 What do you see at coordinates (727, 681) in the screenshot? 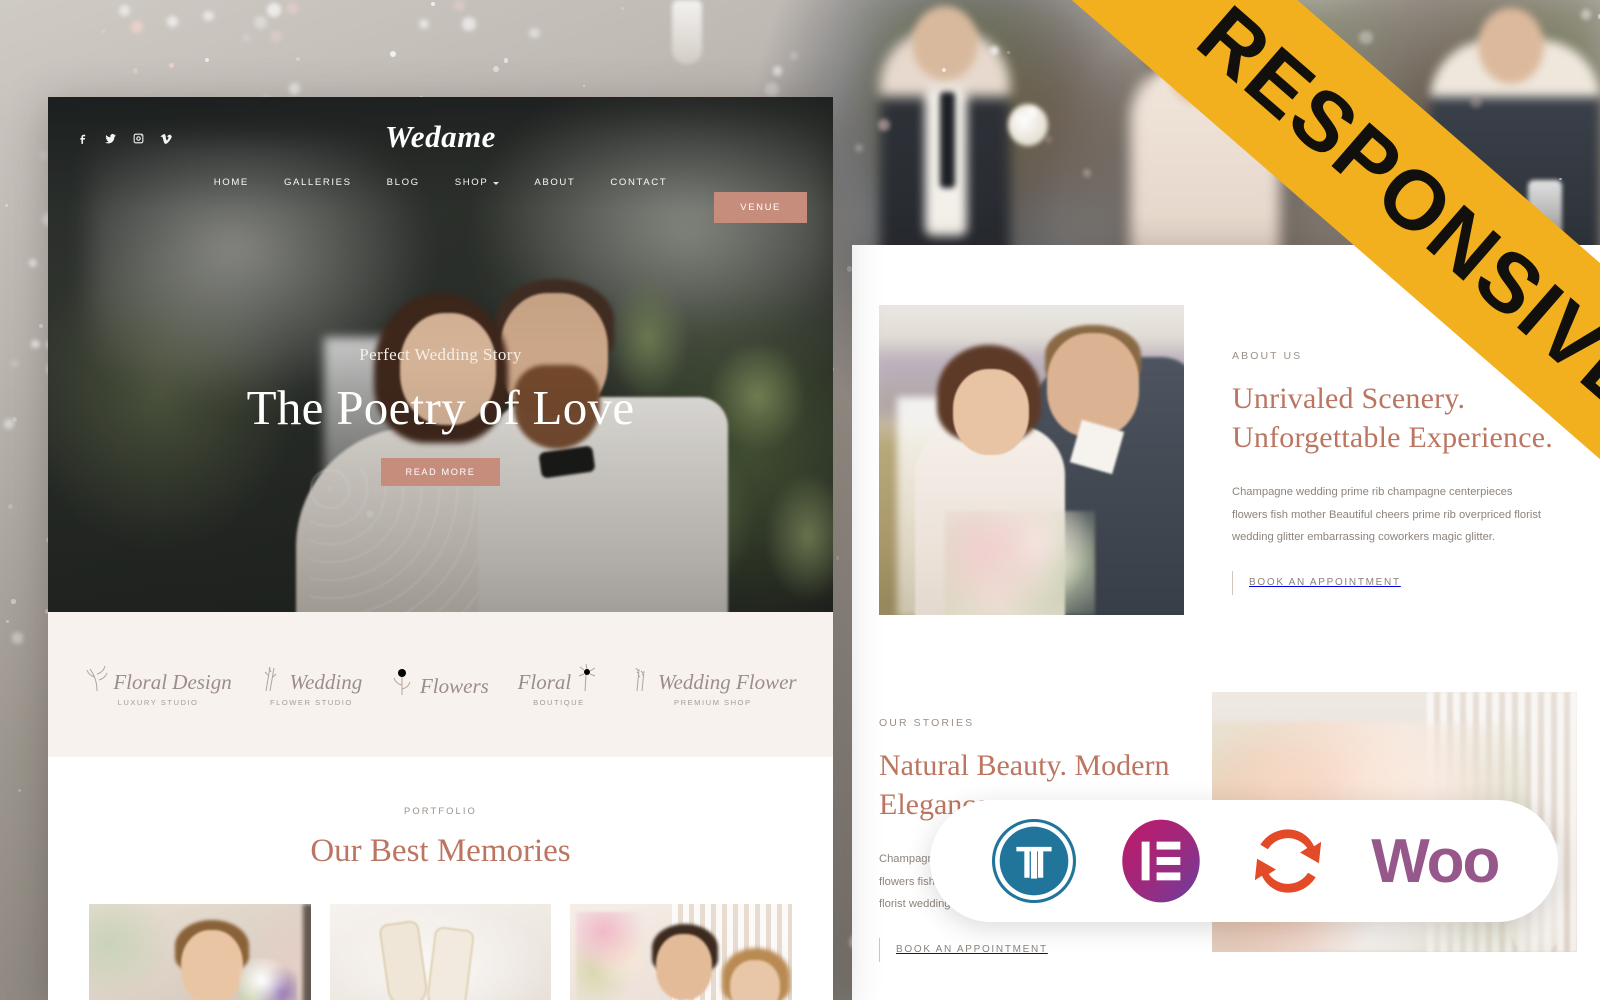
I see `partner-logo-name: Wedding Flower` at bounding box center [727, 681].